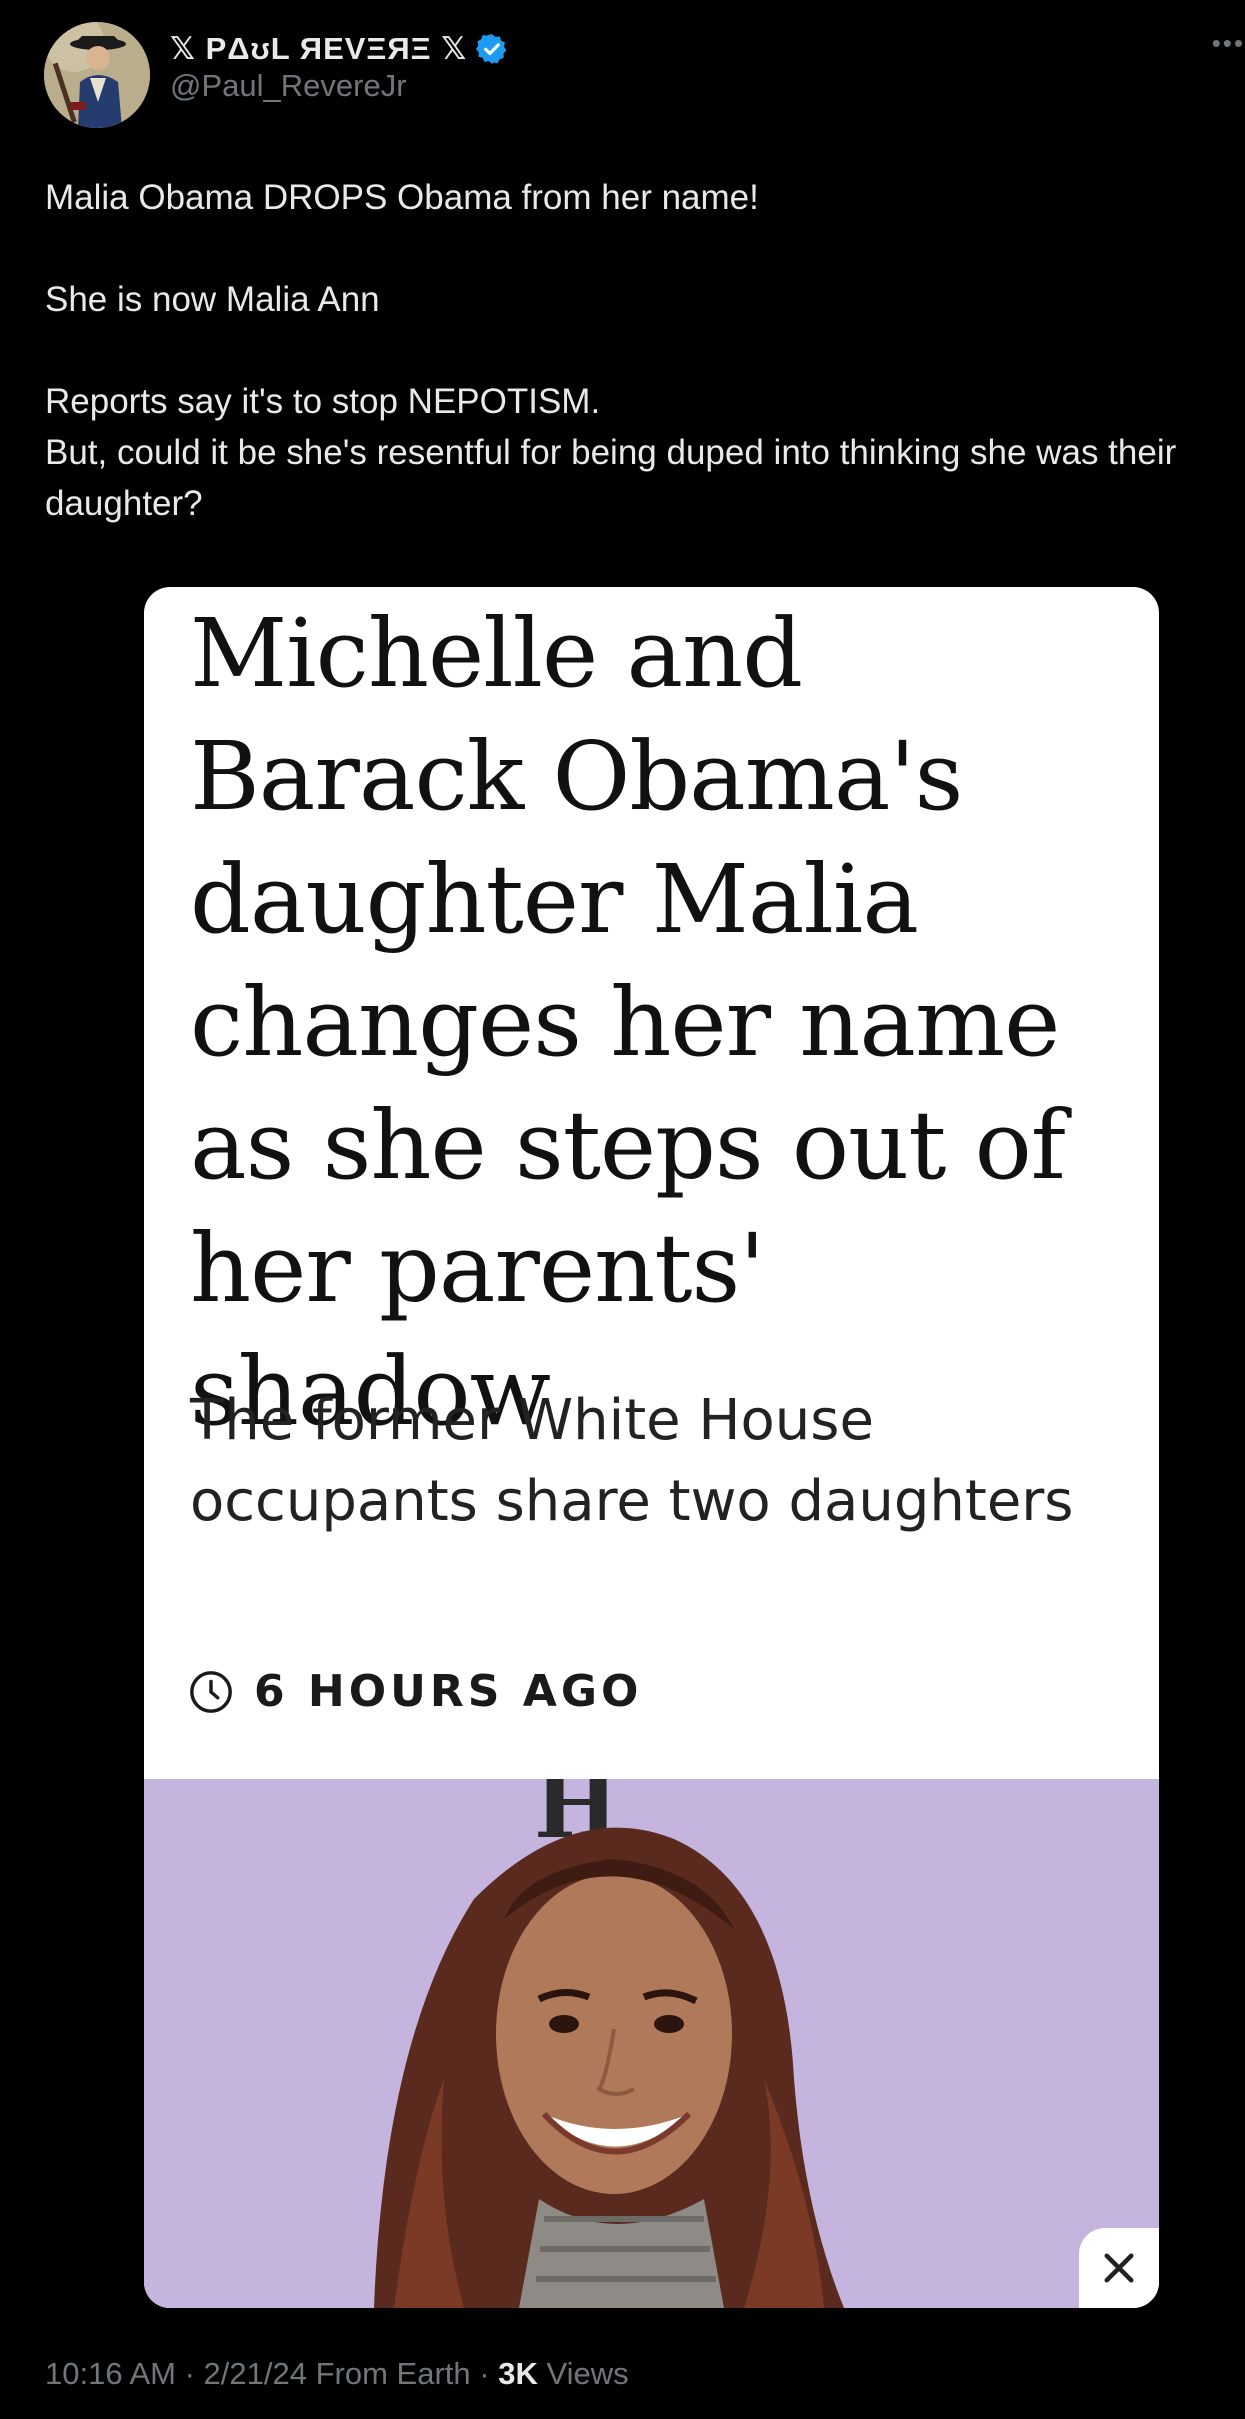  What do you see at coordinates (518, 2374) in the screenshot?
I see `views-count: 3K` at bounding box center [518, 2374].